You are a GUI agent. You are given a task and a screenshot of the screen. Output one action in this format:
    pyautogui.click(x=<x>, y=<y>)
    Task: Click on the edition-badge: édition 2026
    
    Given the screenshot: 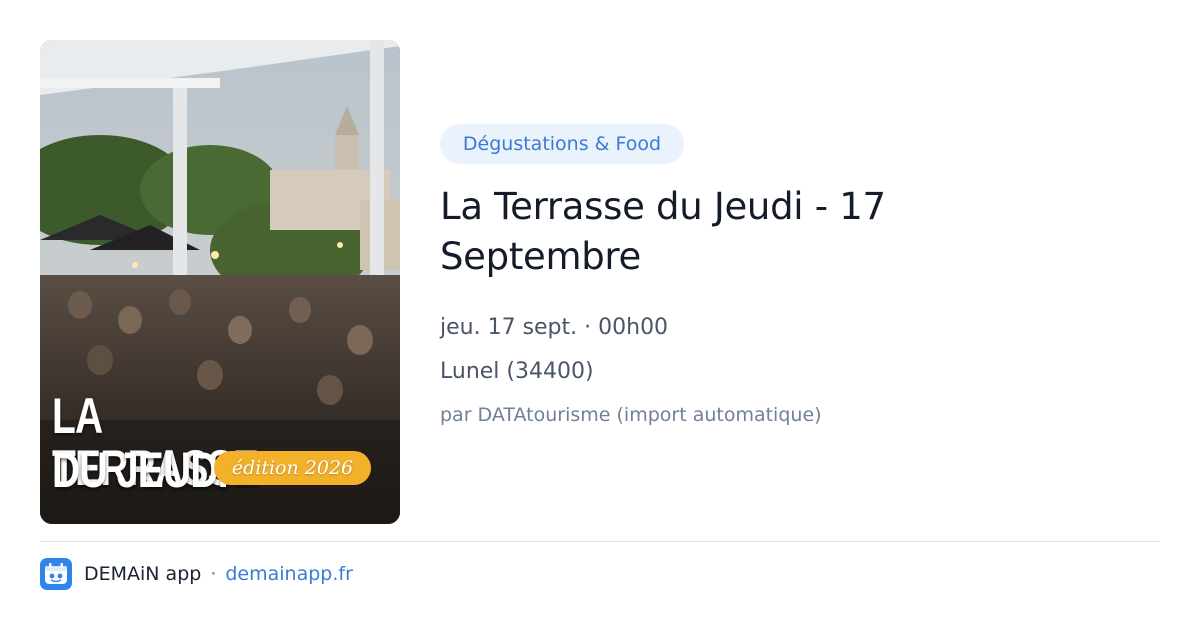 What is the action you would take?
    pyautogui.click(x=292, y=468)
    